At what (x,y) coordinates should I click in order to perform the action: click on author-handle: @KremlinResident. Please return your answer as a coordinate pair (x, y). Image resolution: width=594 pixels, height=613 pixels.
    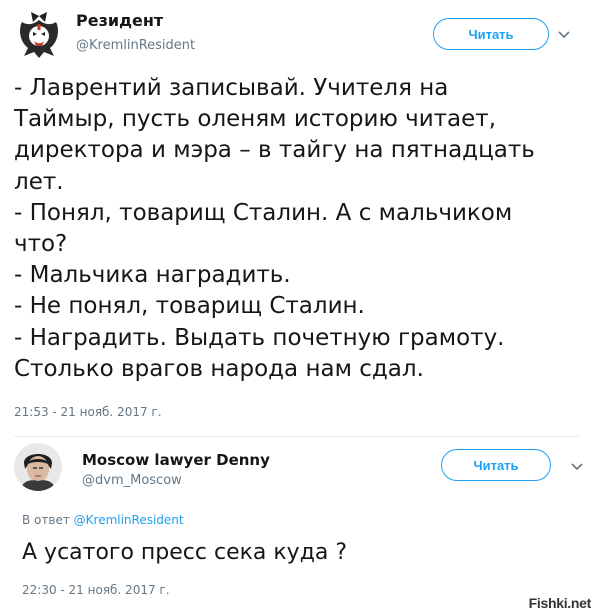
    Looking at the image, I should click on (135, 45).